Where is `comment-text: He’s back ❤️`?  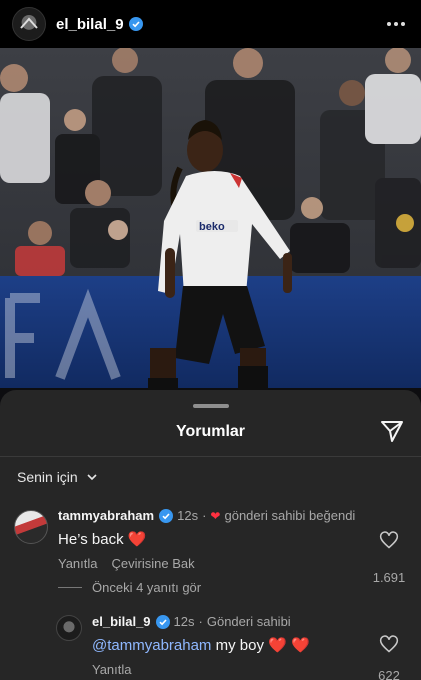 comment-text: He’s back ❤️ is located at coordinates (102, 539).